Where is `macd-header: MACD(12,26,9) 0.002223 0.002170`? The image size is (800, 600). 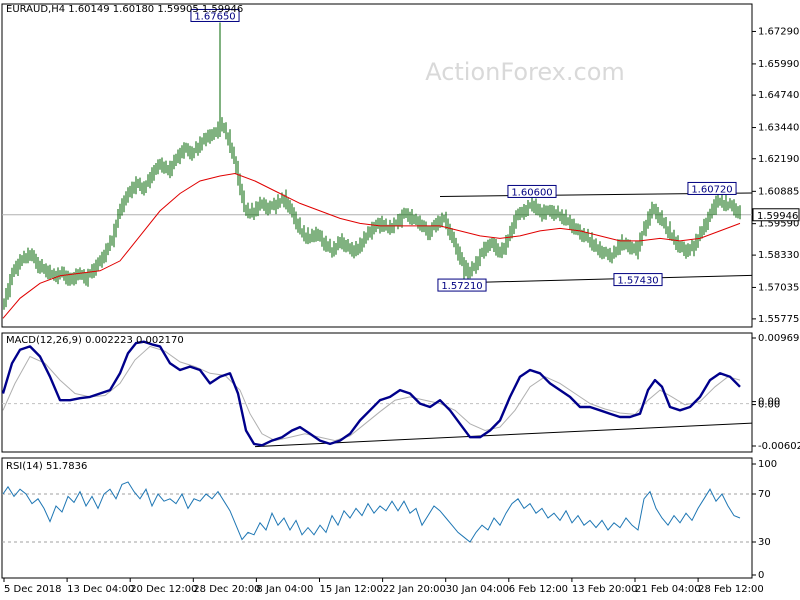
macd-header: MACD(12,26,9) 0.002223 0.002170 is located at coordinates (95, 340).